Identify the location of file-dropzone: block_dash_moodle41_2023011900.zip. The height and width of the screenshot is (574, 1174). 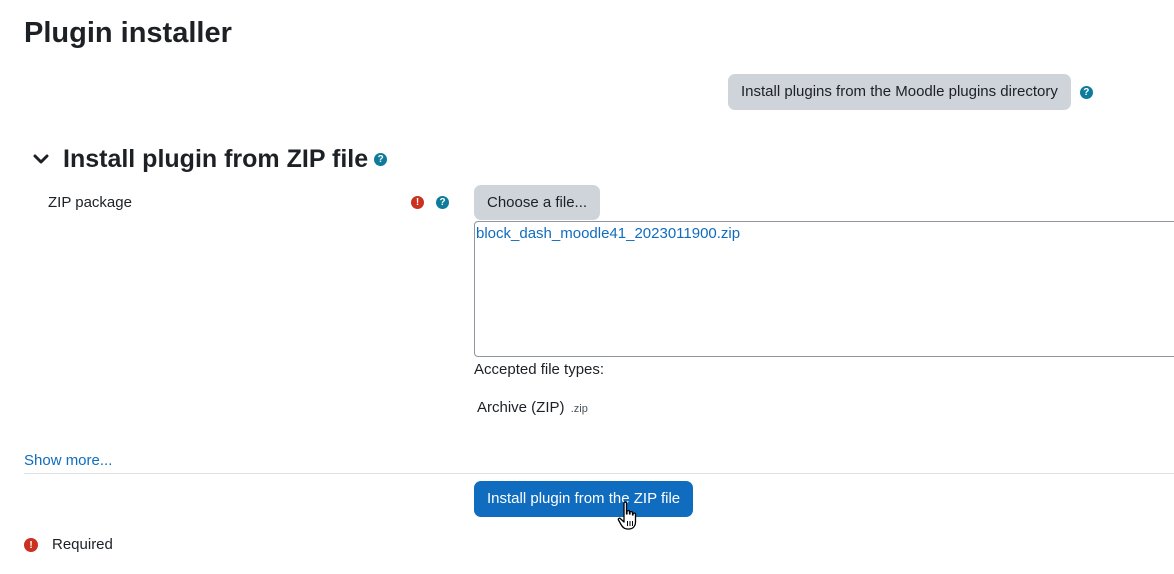
(824, 289).